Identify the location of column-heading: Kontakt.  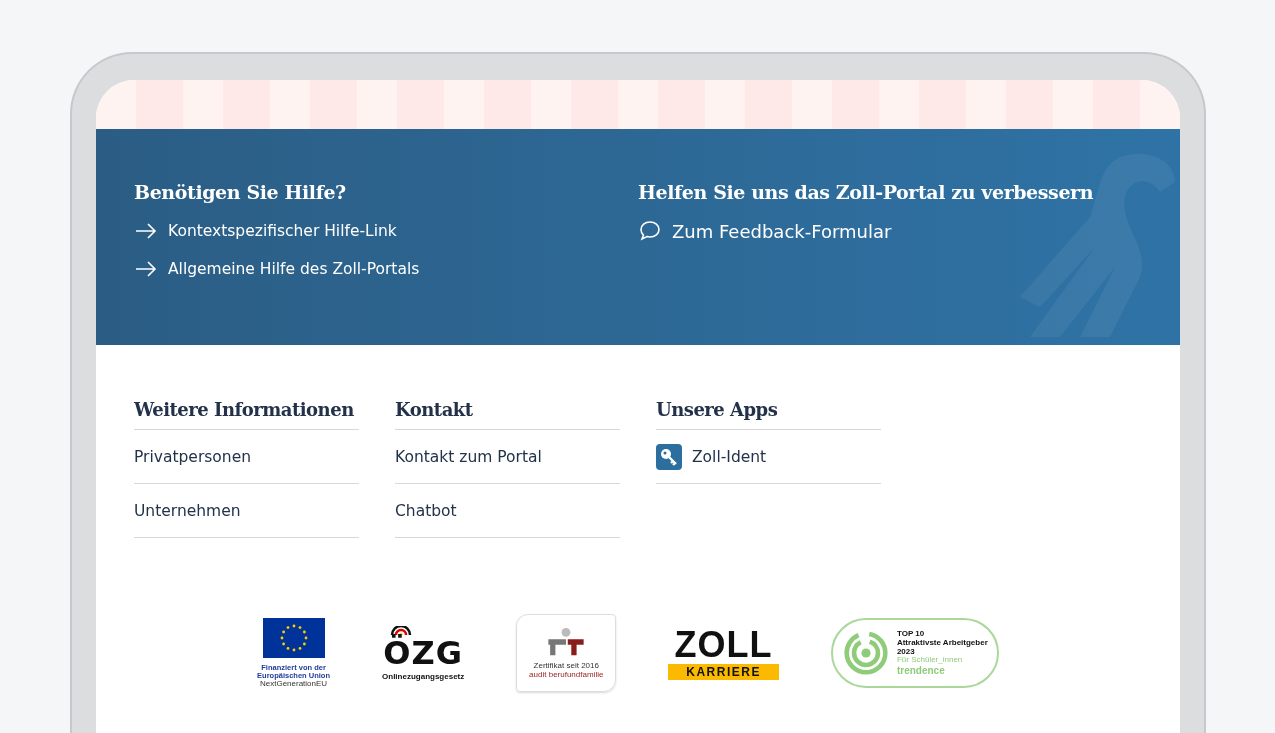
(507, 414).